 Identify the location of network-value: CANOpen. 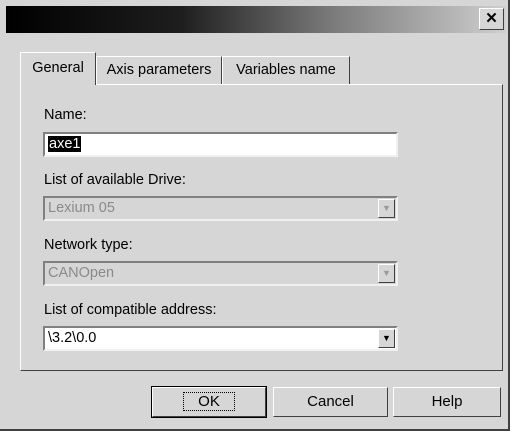
(81, 273).